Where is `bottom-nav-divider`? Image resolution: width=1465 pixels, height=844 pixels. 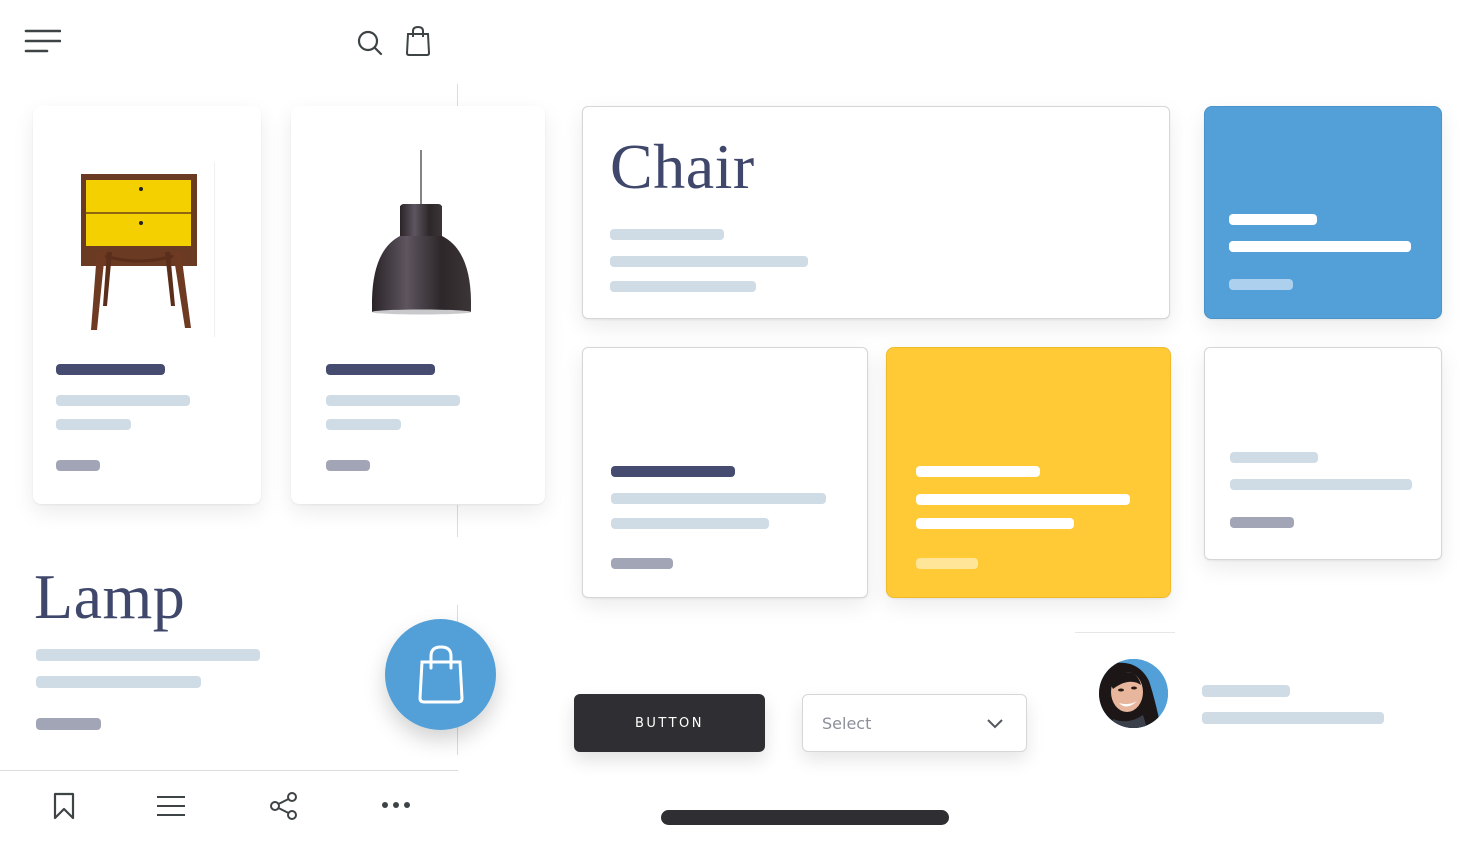
bottom-nav-divider is located at coordinates (229, 770).